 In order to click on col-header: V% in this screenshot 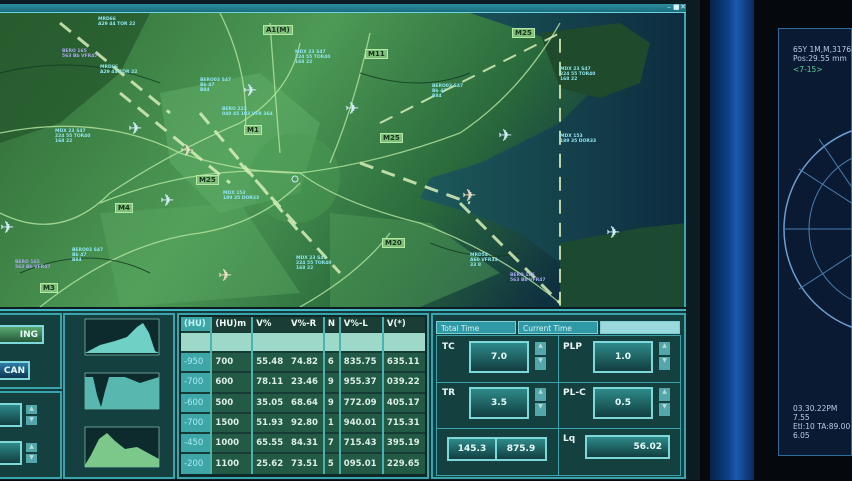, I will do `click(270, 324)`.